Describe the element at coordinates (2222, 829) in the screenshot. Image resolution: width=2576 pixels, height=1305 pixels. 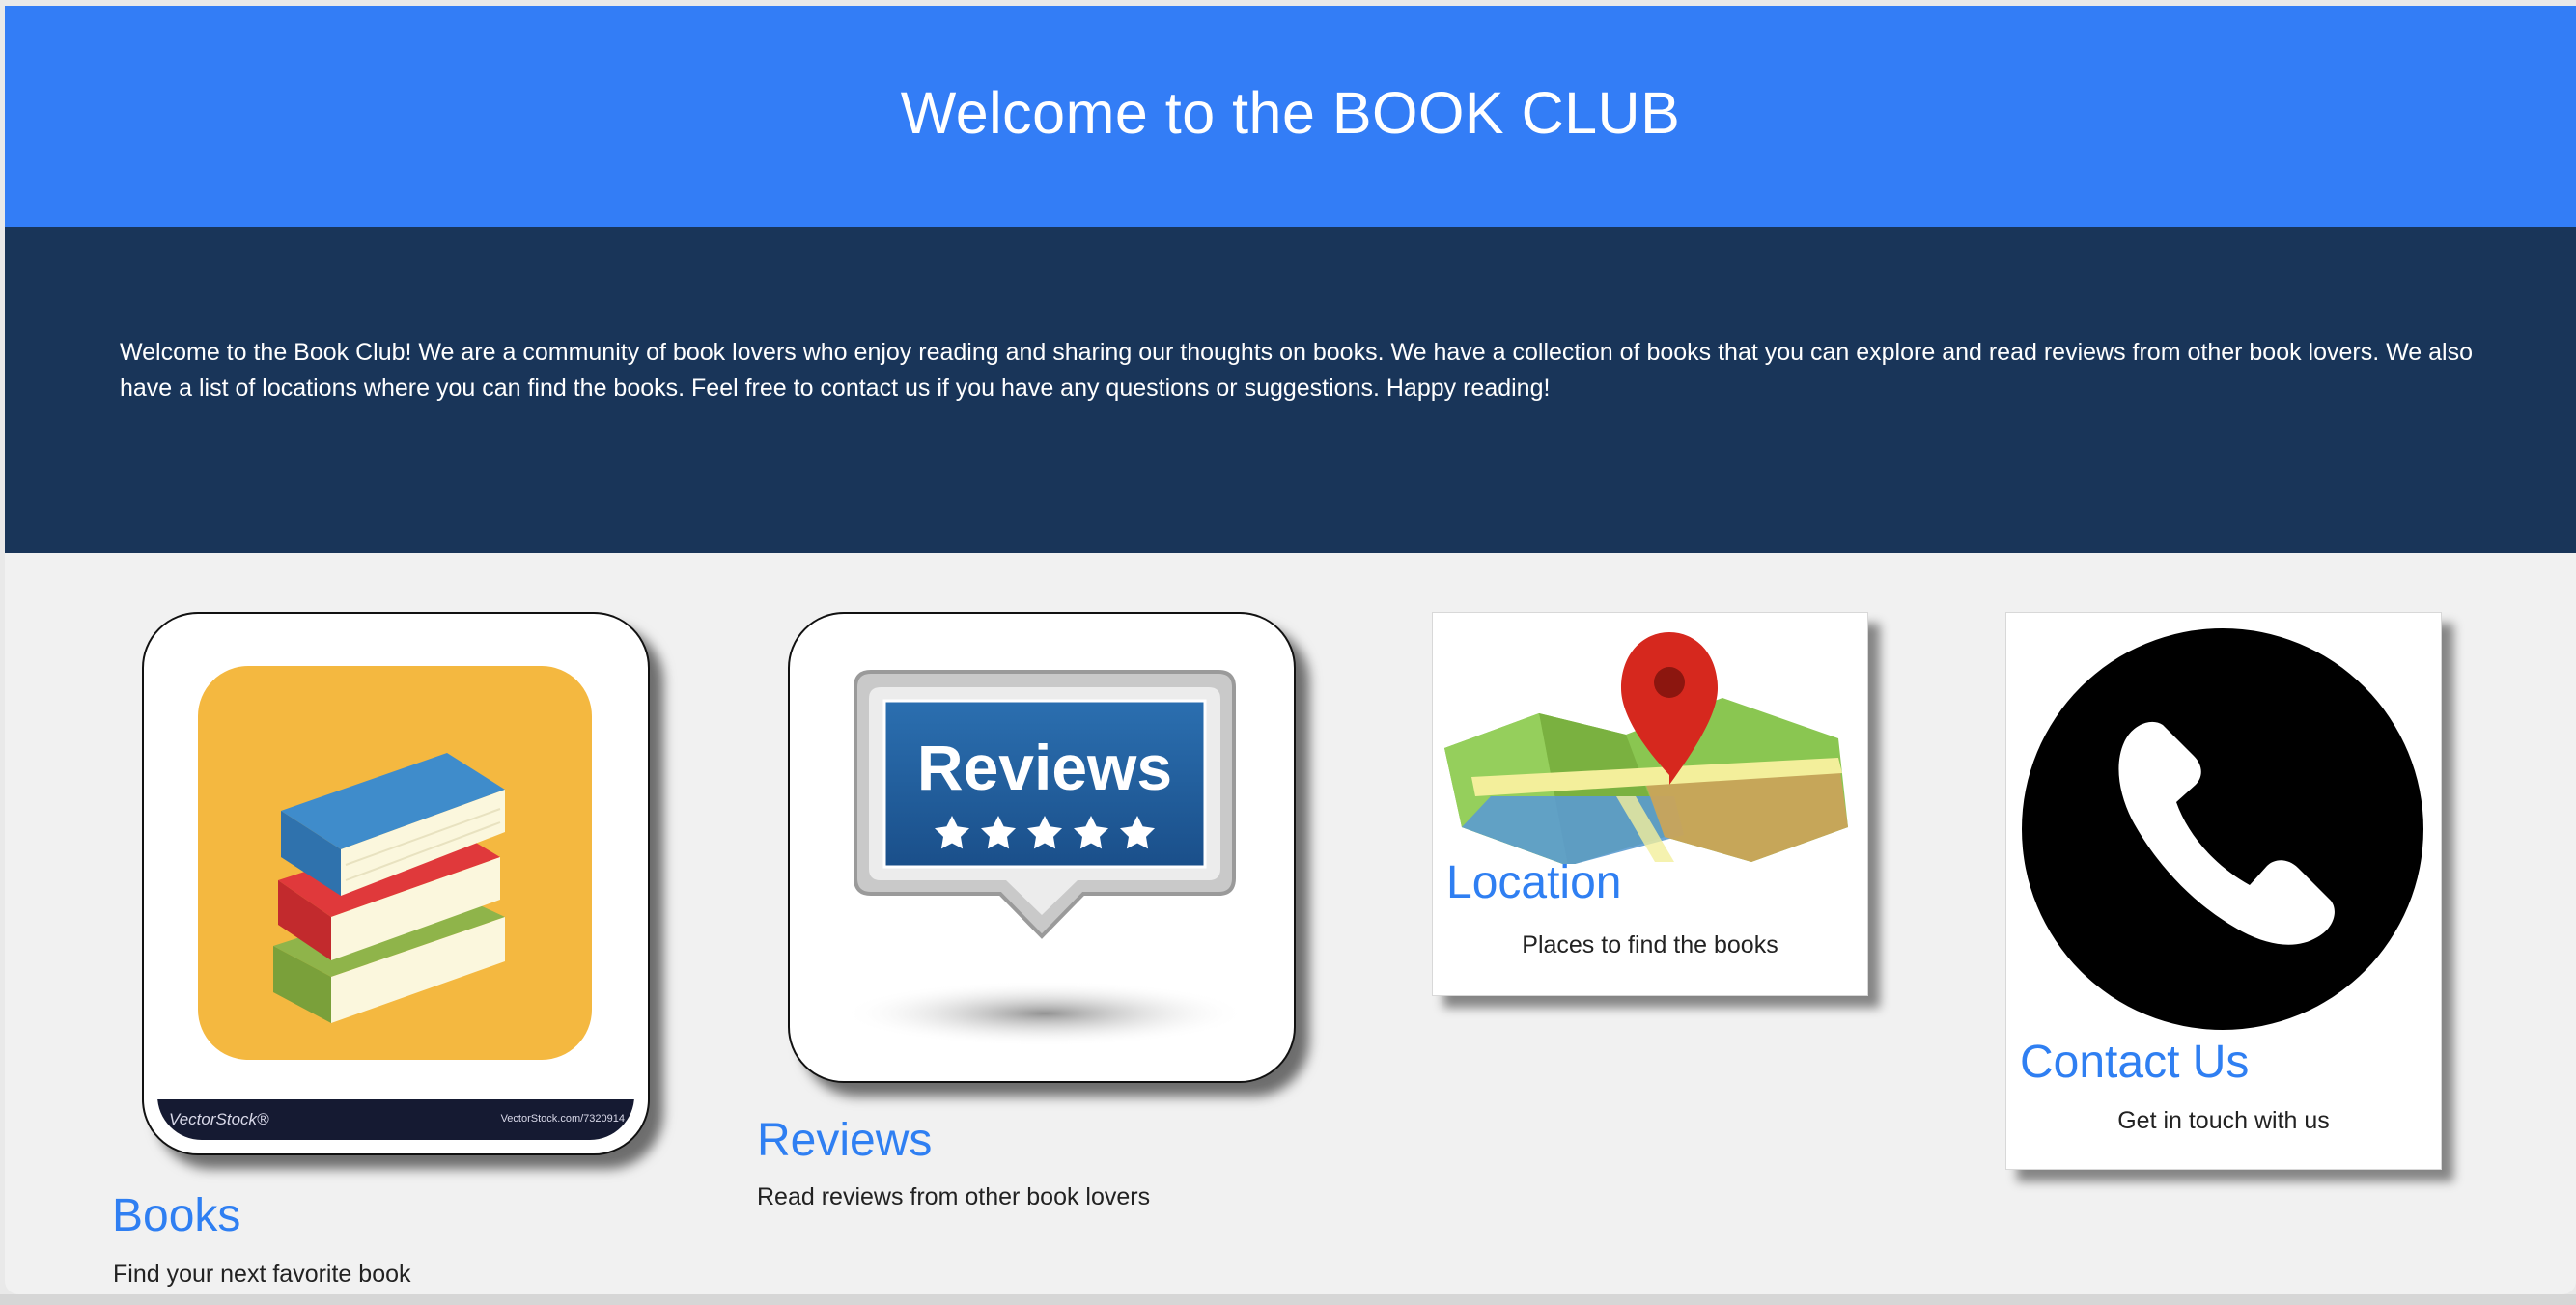
I see `phone-icon` at that location.